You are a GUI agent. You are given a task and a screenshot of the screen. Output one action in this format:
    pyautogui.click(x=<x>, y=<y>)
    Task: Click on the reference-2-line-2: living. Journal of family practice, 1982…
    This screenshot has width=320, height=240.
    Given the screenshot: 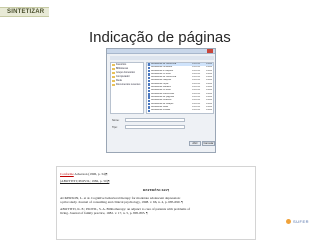 What is the action you would take?
    pyautogui.click(x=104, y=213)
    